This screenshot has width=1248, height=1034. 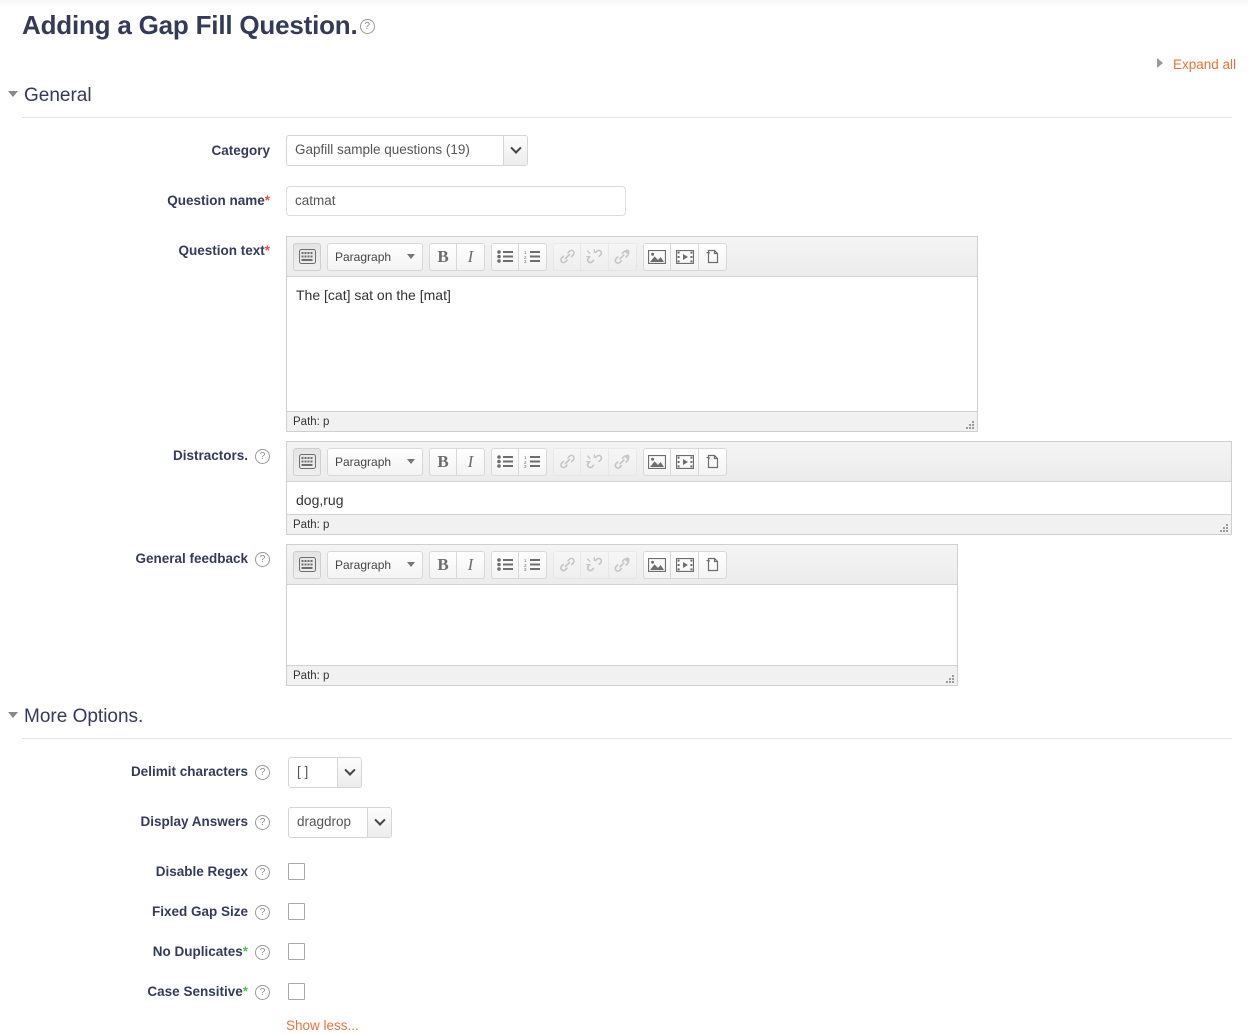 What do you see at coordinates (367, 26) in the screenshot?
I see `page-title-help-icon: ?` at bounding box center [367, 26].